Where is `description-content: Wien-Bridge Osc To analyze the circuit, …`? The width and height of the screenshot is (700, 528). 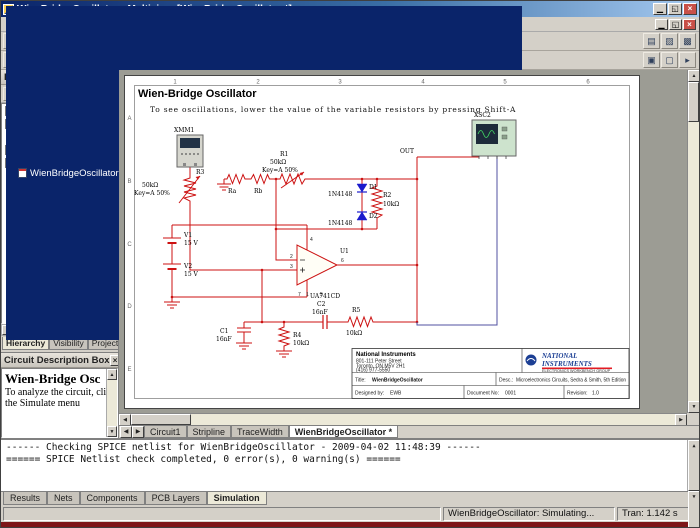 description-content: Wien-Bridge Osc To analyze the circuit, … is located at coordinates (59, 403).